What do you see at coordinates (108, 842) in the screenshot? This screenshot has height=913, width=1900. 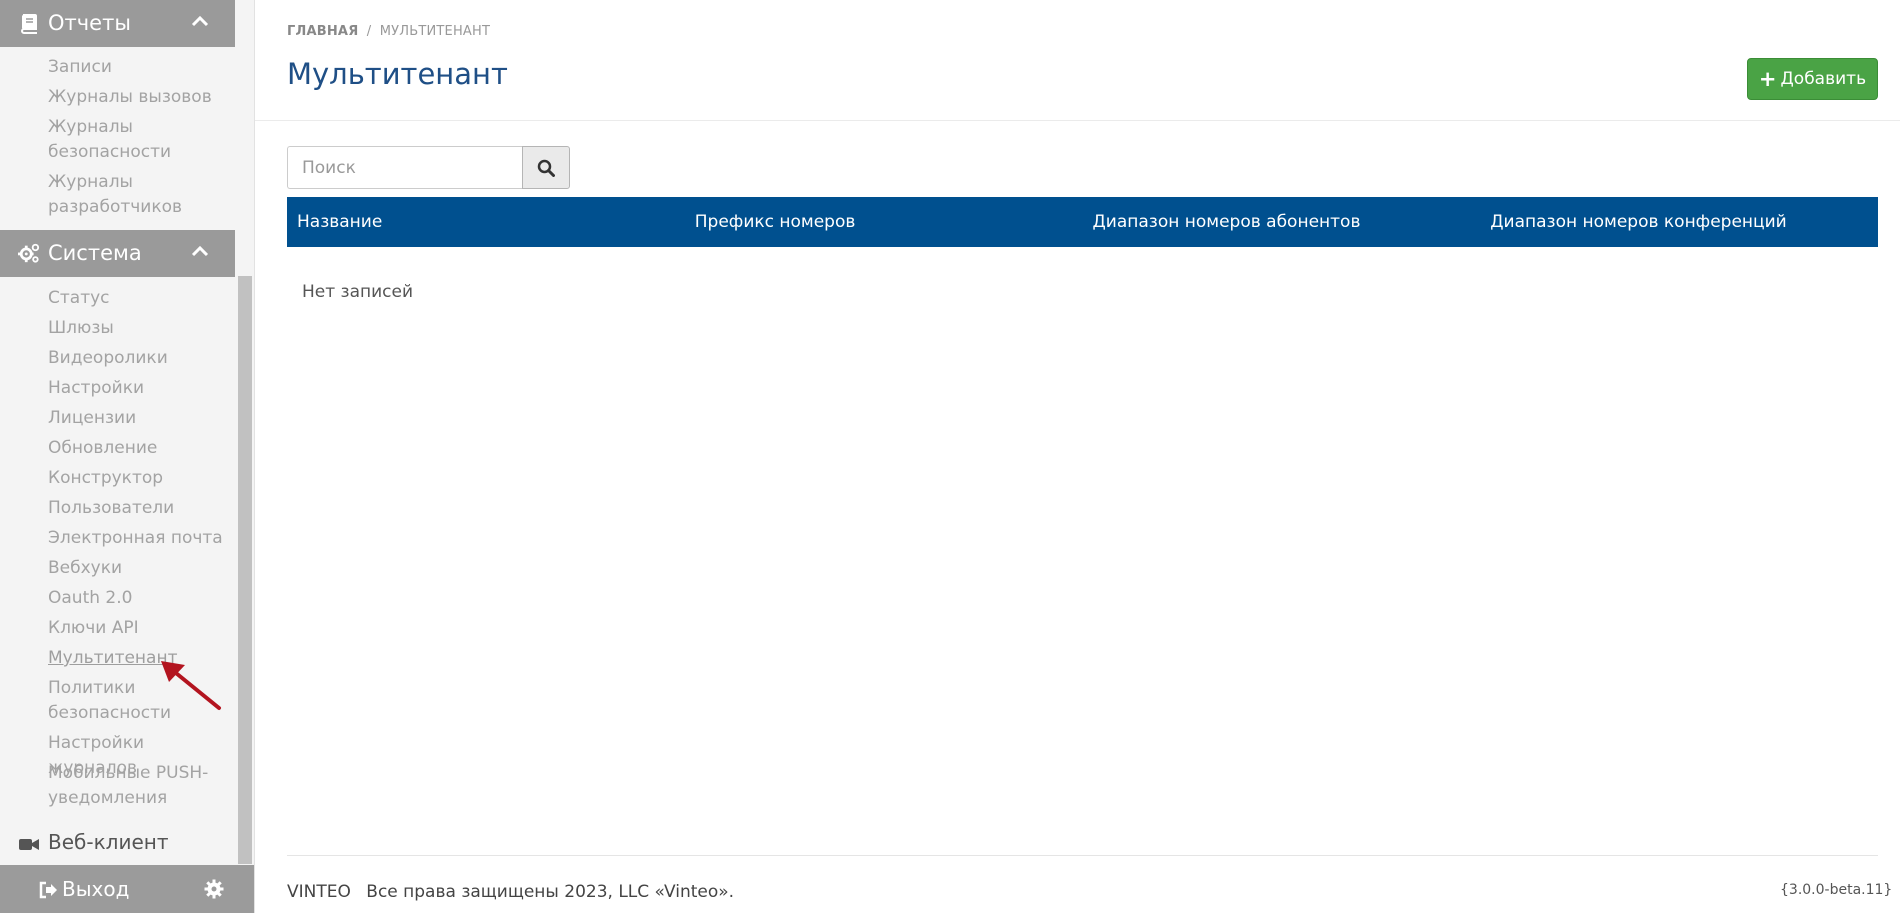 I see `sidebar-item-label: Веб-клиент` at bounding box center [108, 842].